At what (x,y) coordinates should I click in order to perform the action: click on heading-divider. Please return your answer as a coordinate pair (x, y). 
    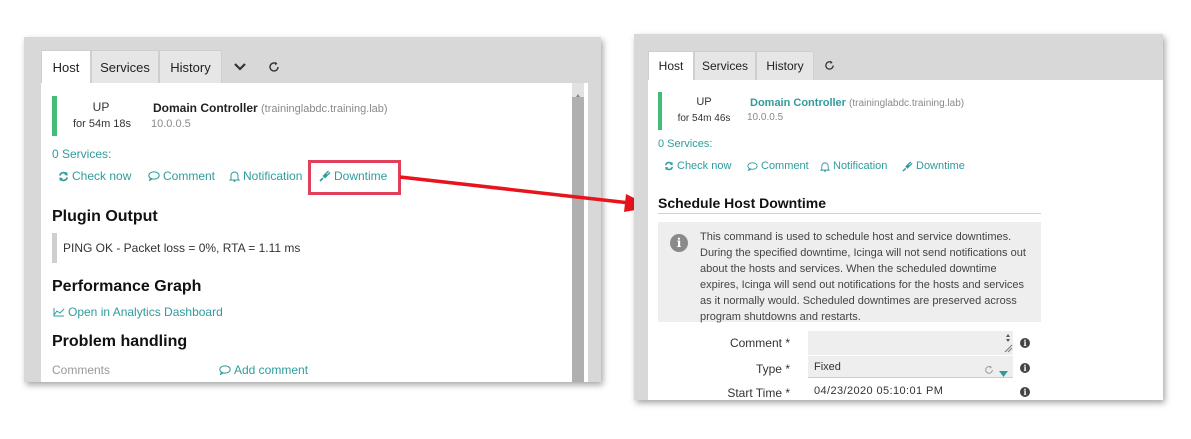
    Looking at the image, I should click on (849, 213).